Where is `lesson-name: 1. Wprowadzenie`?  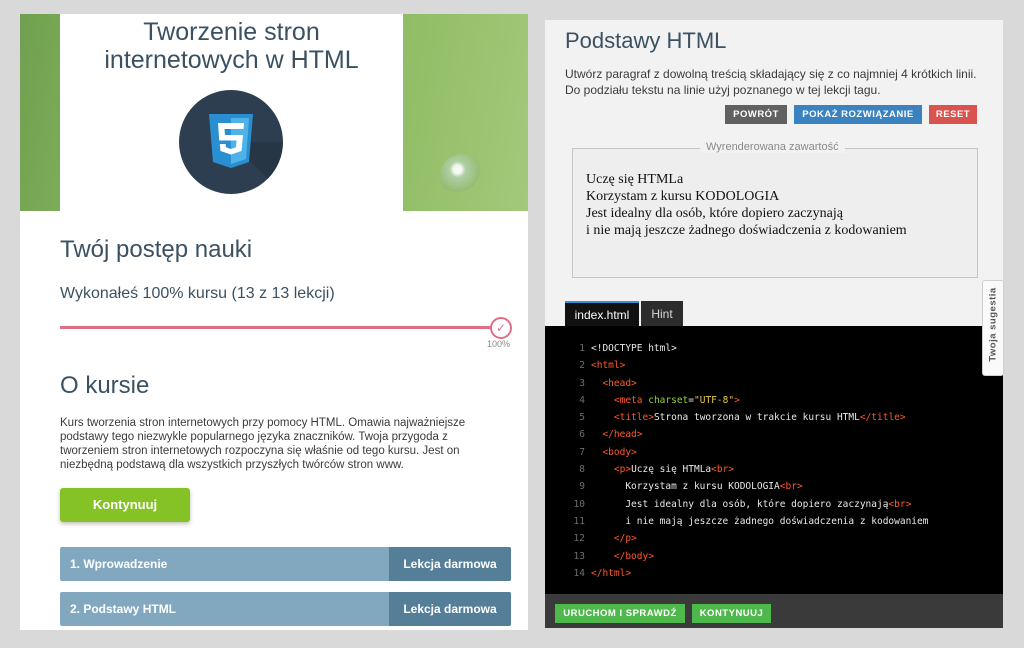 lesson-name: 1. Wprowadzenie is located at coordinates (119, 564).